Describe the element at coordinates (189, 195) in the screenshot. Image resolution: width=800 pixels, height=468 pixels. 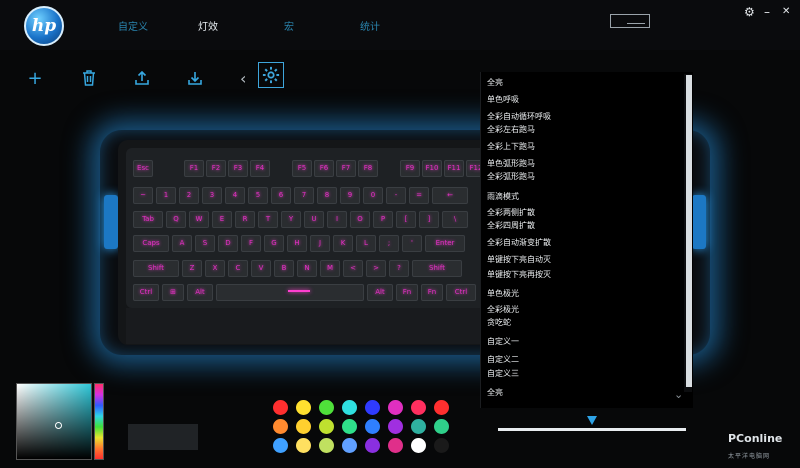
I see `keyboard-key: 2` at that location.